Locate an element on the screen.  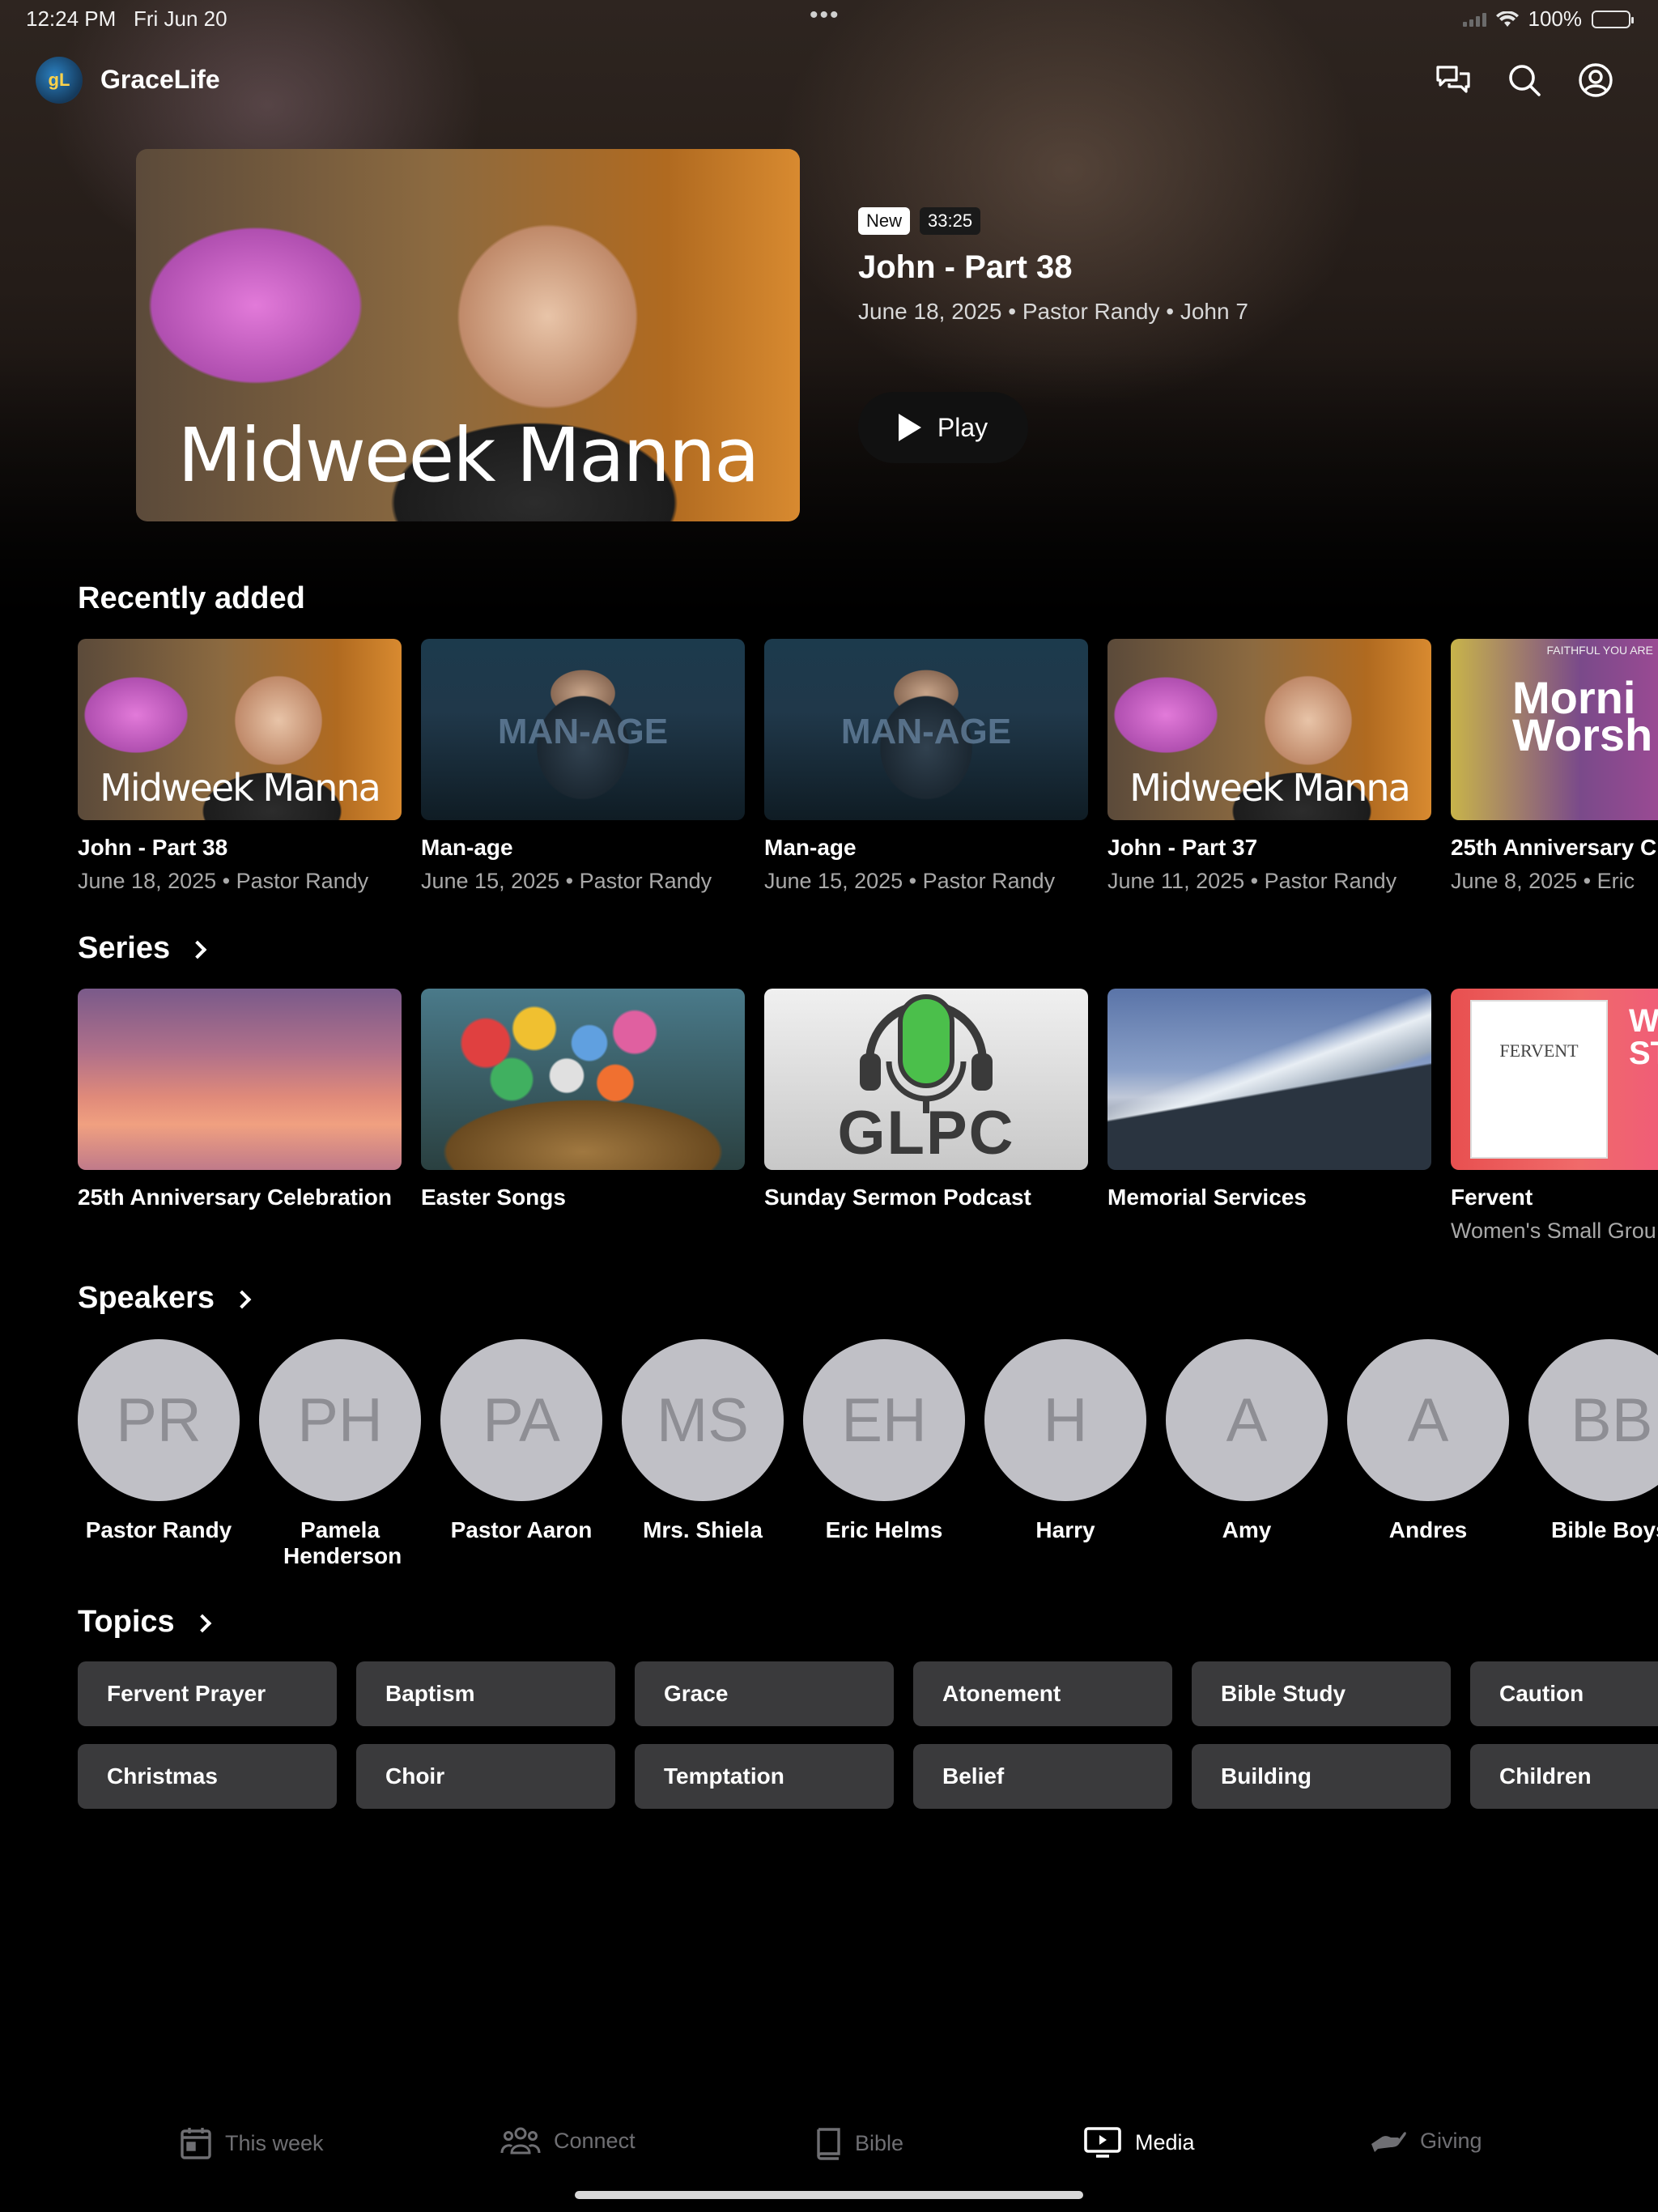
speaker-name: Harry is located at coordinates (1065, 1530).